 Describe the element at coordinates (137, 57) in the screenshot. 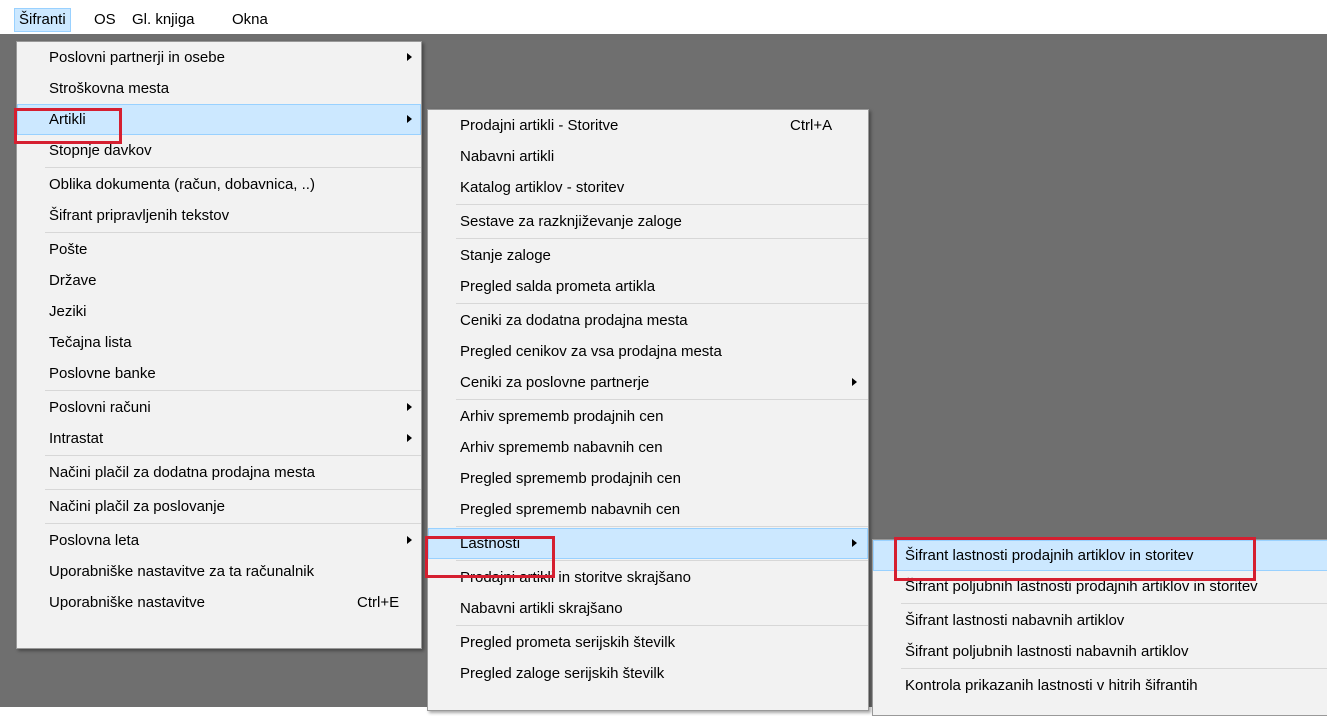

I see `menu-item-label: Poslovni partnerji in osebe` at that location.